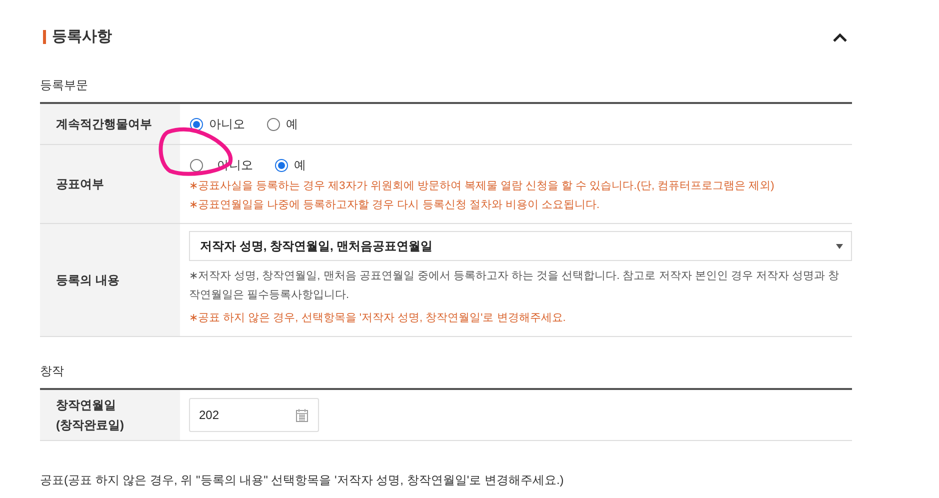 Image resolution: width=939 pixels, height=498 pixels. What do you see at coordinates (88, 280) in the screenshot?
I see `row-label: 등록의 내용` at bounding box center [88, 280].